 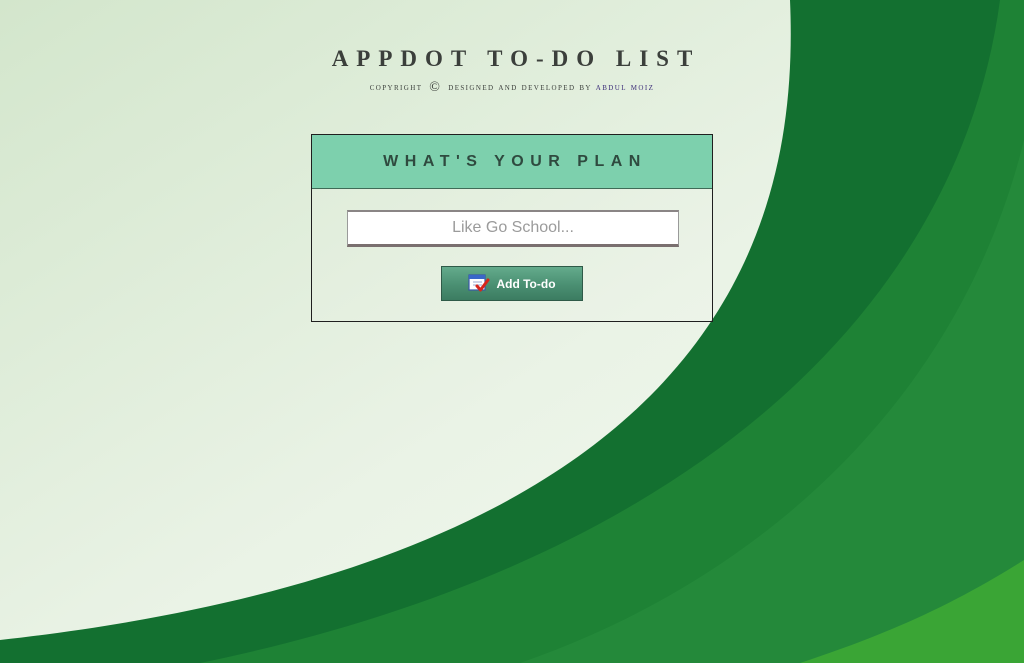 I want to click on card-title: WHAT'S YOUR PLAN, so click(x=515, y=161).